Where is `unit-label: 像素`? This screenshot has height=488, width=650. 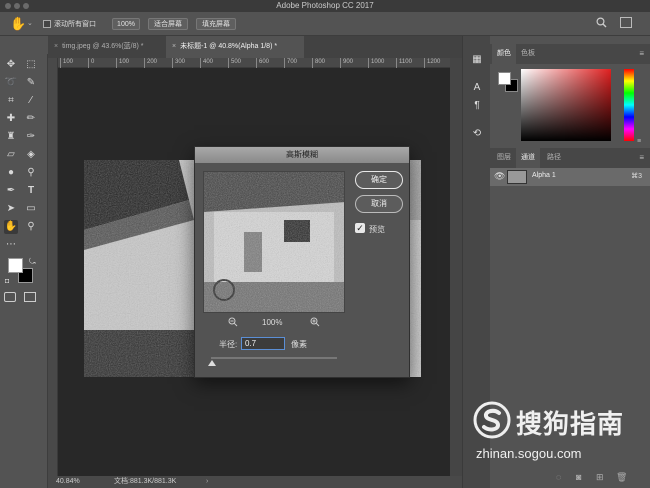 unit-label: 像素 is located at coordinates (299, 344).